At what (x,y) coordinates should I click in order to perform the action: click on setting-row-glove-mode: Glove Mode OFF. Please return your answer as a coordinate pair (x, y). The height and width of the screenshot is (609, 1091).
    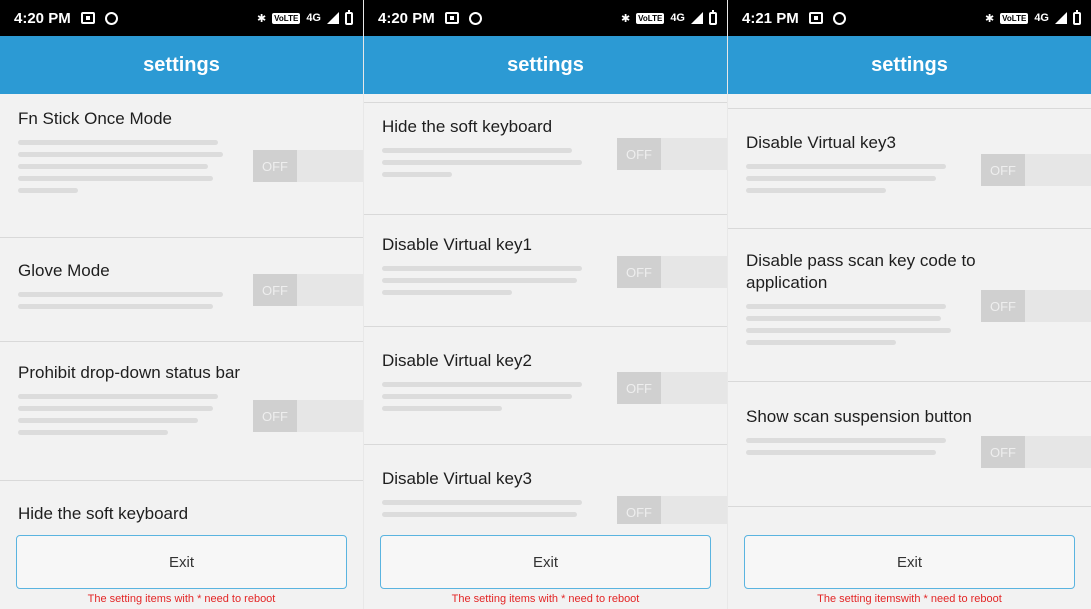
    Looking at the image, I should click on (181, 288).